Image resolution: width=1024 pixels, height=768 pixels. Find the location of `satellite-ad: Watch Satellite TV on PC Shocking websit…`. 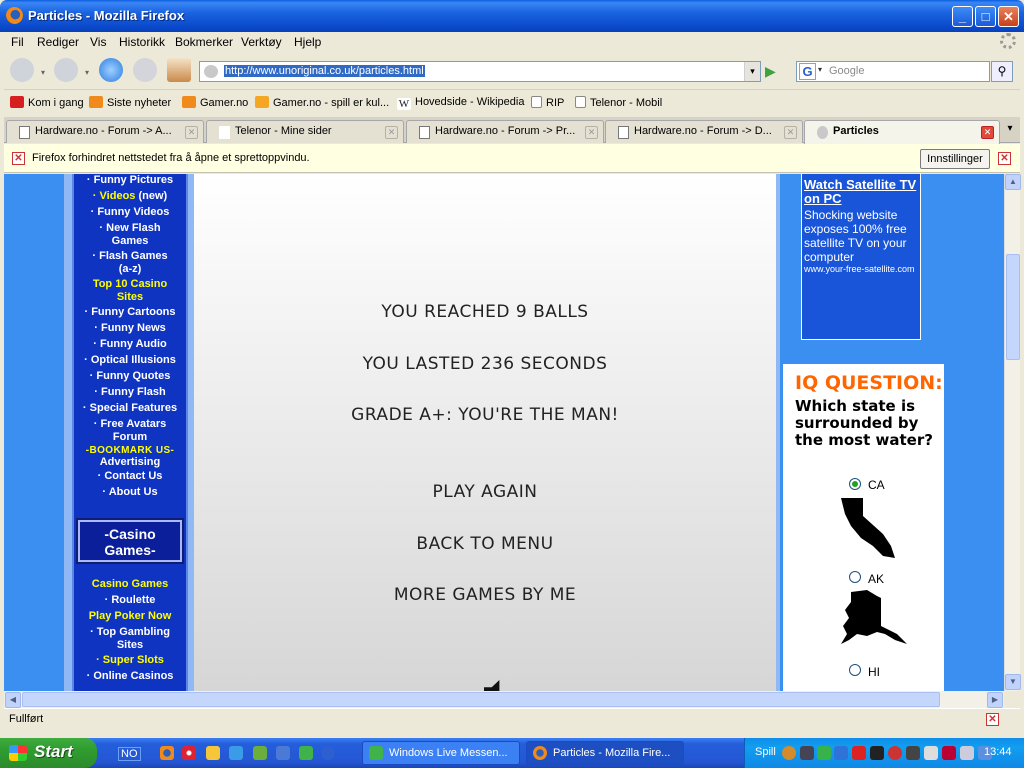

satellite-ad: Watch Satellite TV on PC Shocking websit… is located at coordinates (861, 257).